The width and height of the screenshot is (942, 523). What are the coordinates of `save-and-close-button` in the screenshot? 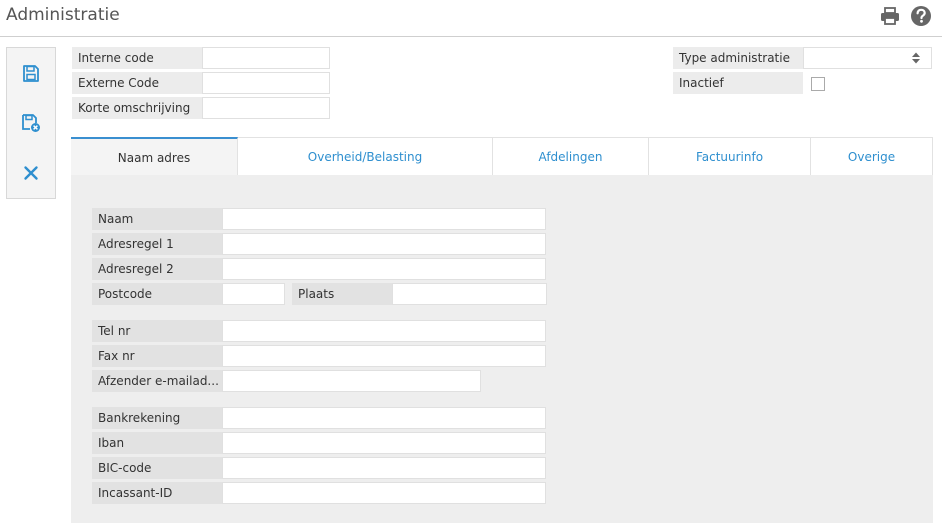 It's located at (31, 123).